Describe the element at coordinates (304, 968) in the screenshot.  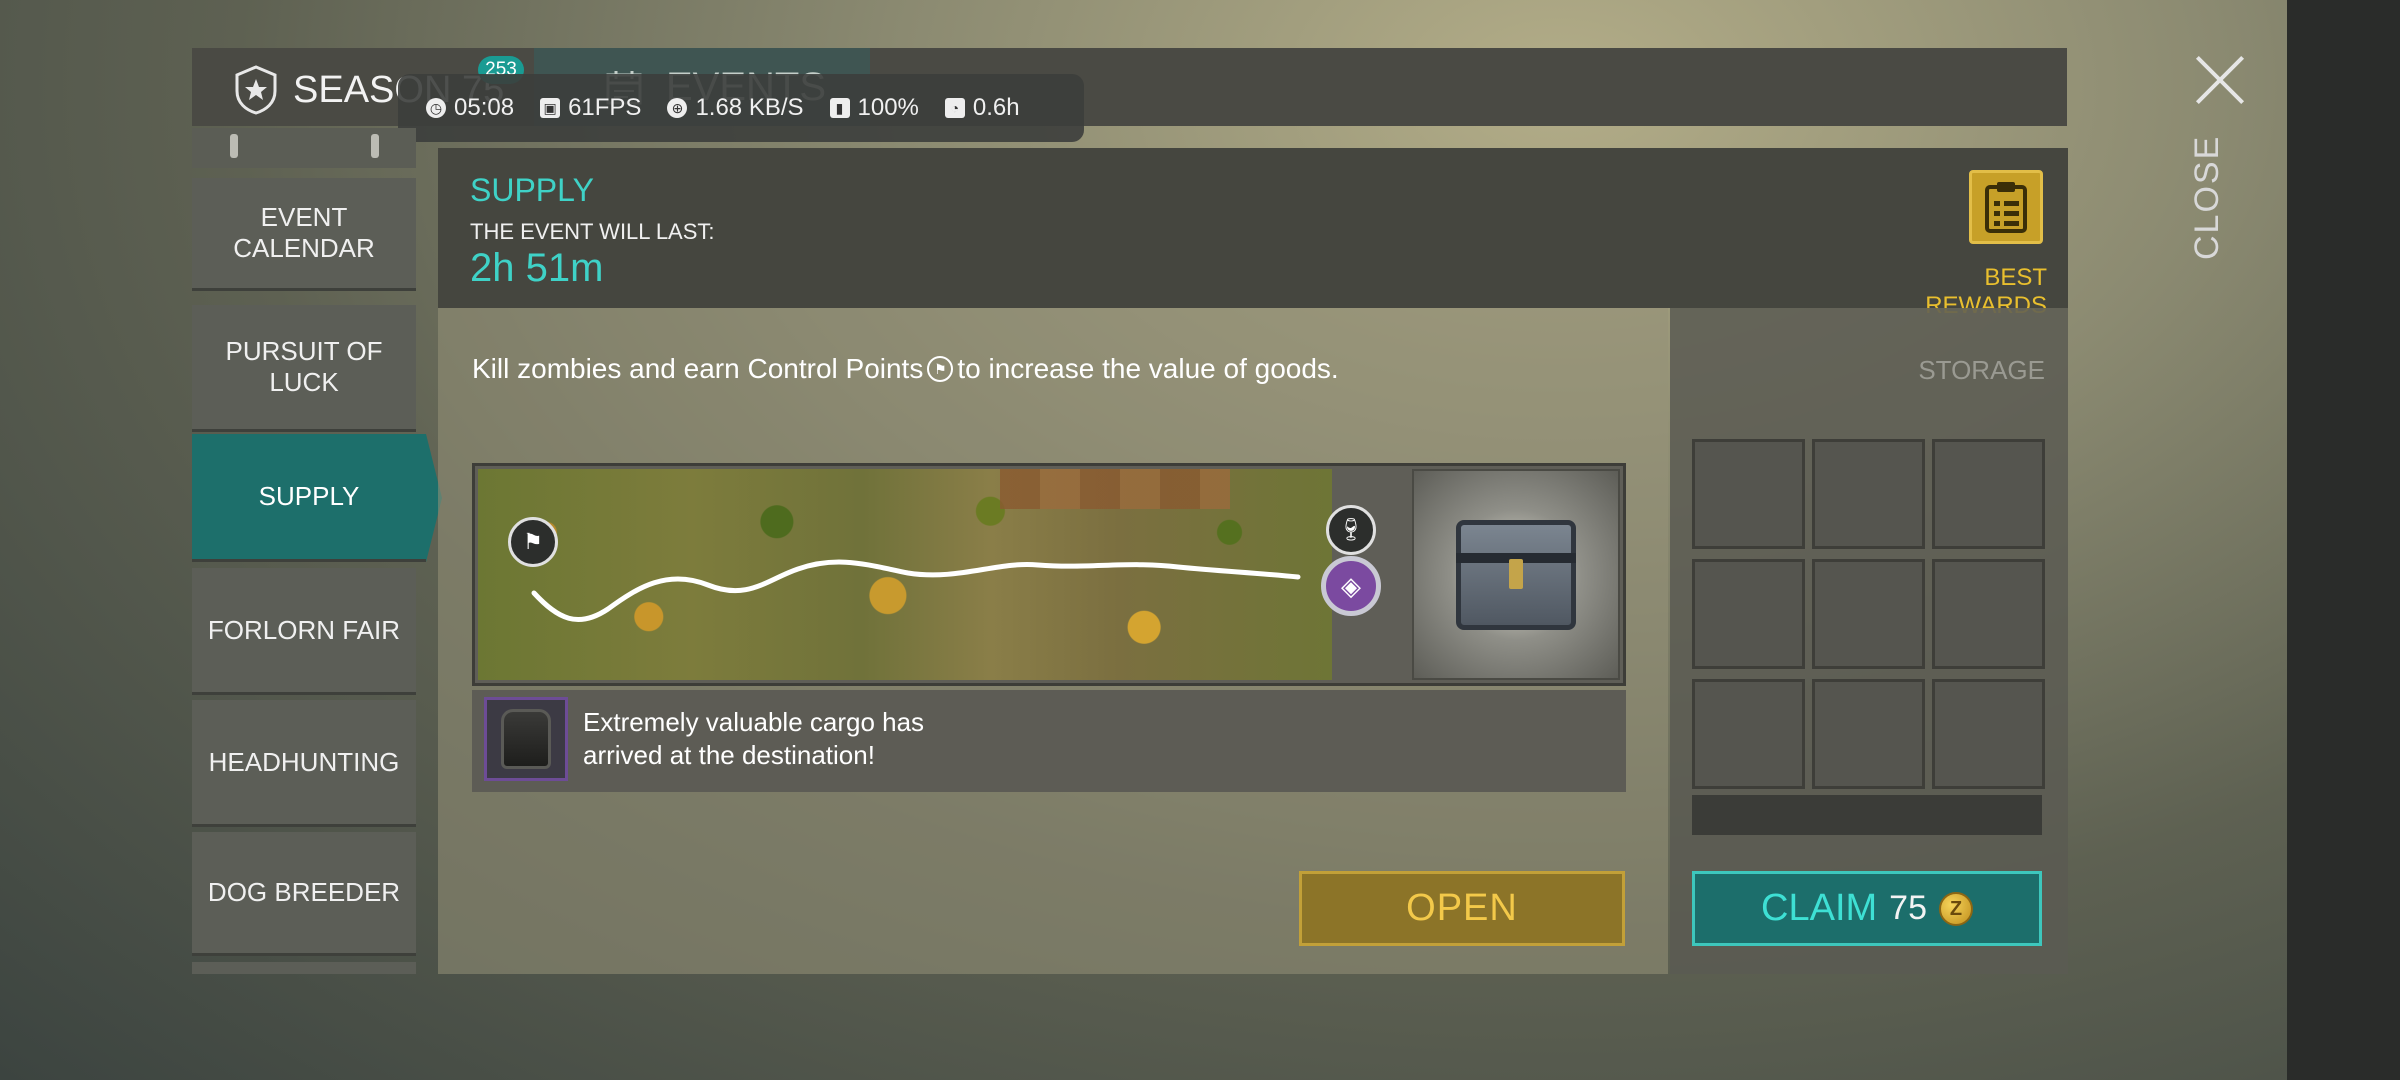
I see `sidebar-scroll-bottom` at that location.